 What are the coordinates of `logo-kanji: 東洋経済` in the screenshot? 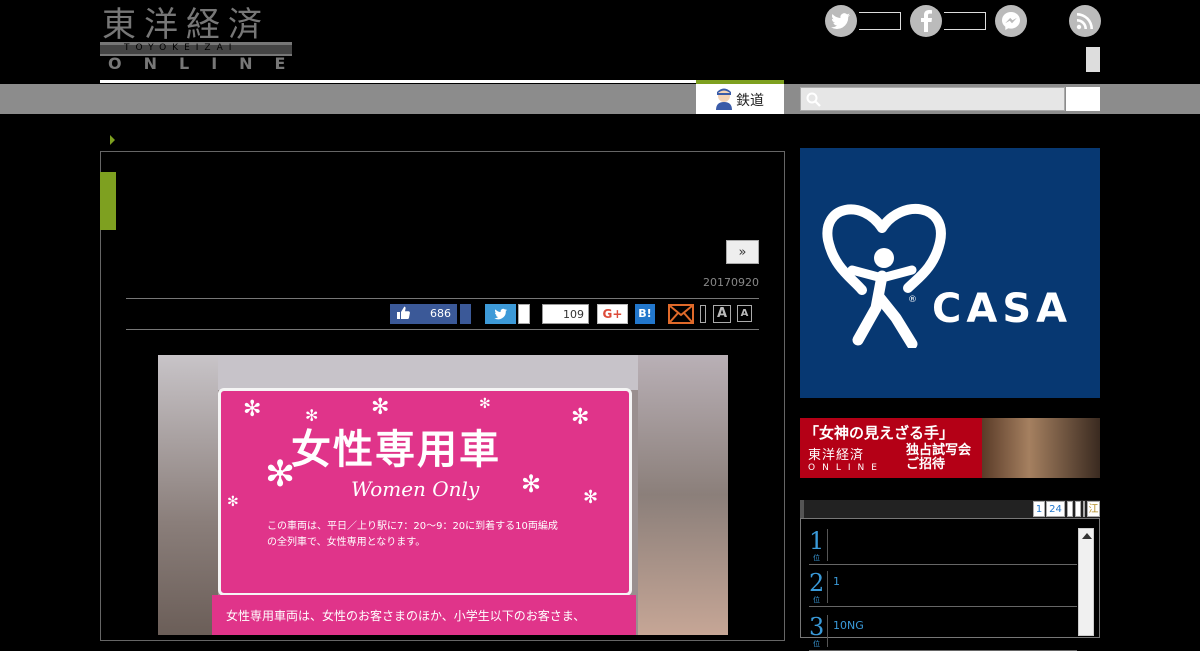 It's located at (186, 25).